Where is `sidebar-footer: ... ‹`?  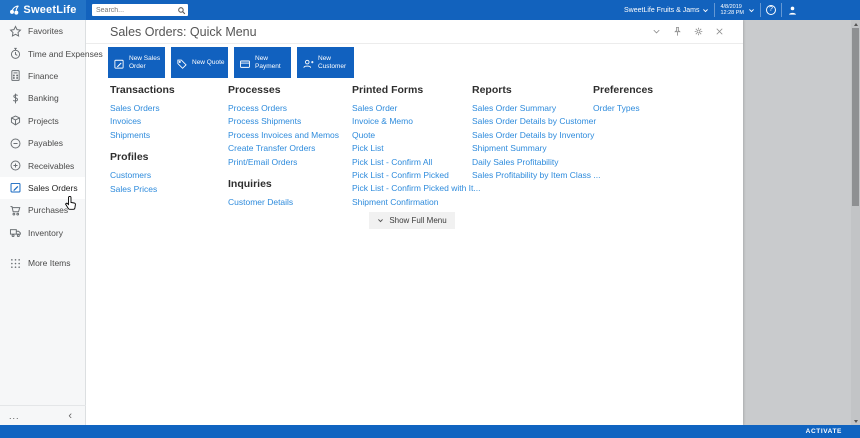
sidebar-footer: ... ‹ is located at coordinates (43, 415).